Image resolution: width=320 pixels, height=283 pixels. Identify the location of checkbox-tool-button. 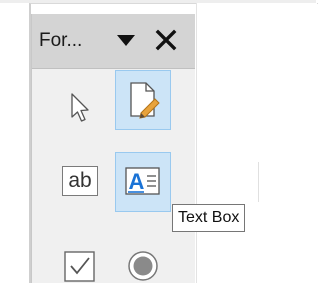
(80, 259).